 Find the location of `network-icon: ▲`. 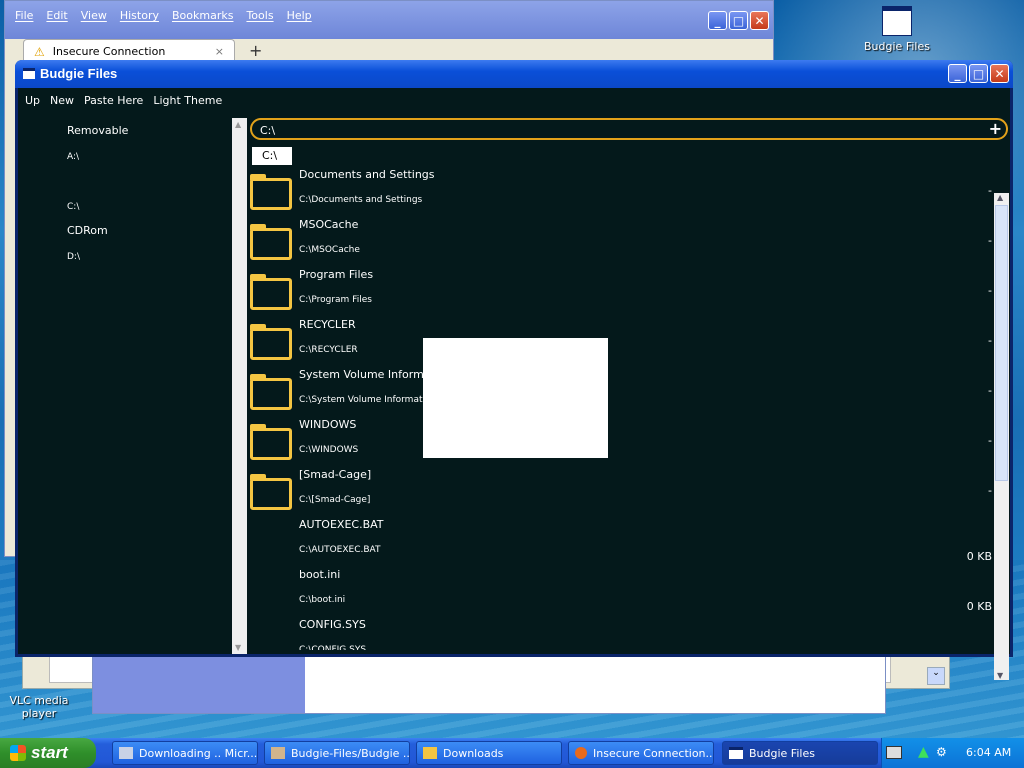

network-icon: ▲ is located at coordinates (923, 752).